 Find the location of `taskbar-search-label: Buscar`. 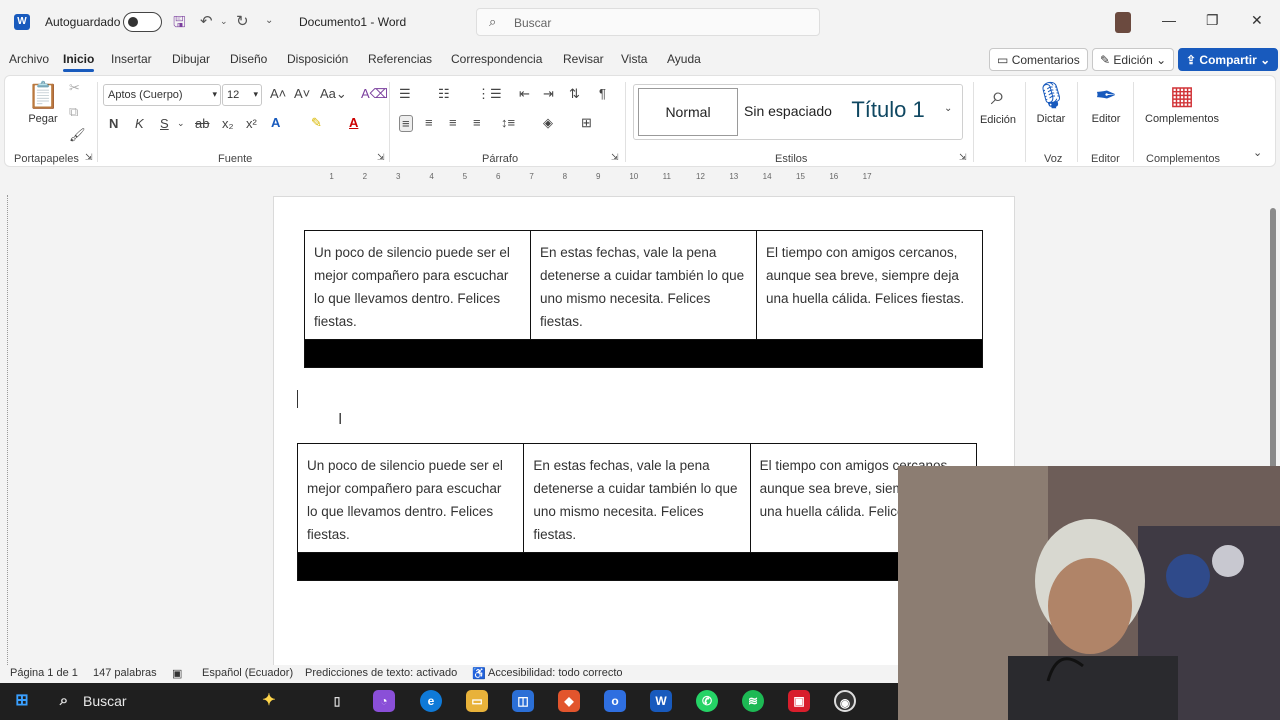

taskbar-search-label: Buscar is located at coordinates (105, 701).